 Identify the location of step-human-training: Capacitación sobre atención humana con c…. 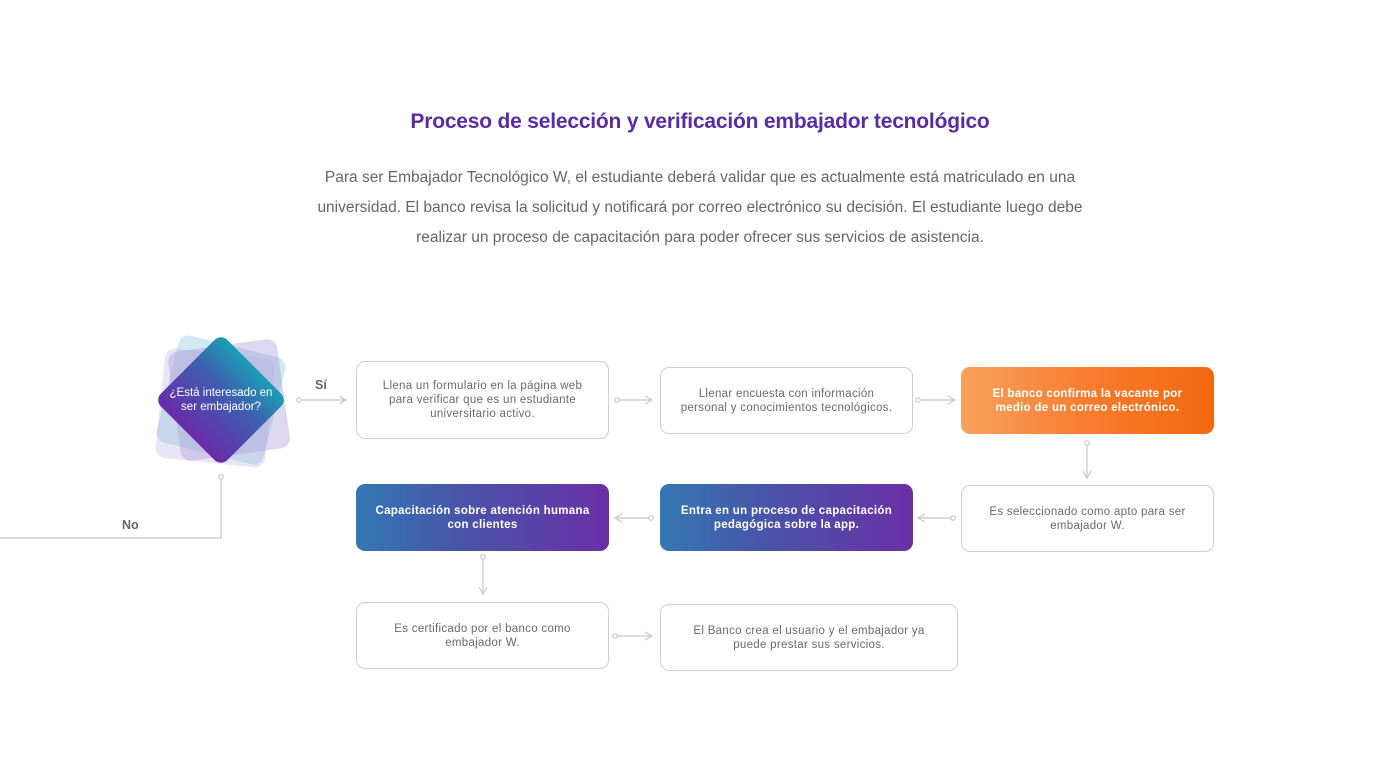
(482, 517).